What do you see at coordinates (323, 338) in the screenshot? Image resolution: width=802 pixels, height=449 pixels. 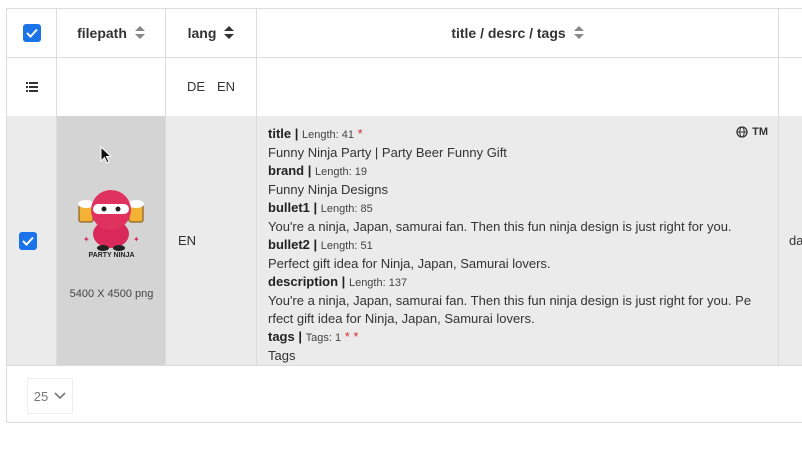 I see `tags-count: Tags: 1` at bounding box center [323, 338].